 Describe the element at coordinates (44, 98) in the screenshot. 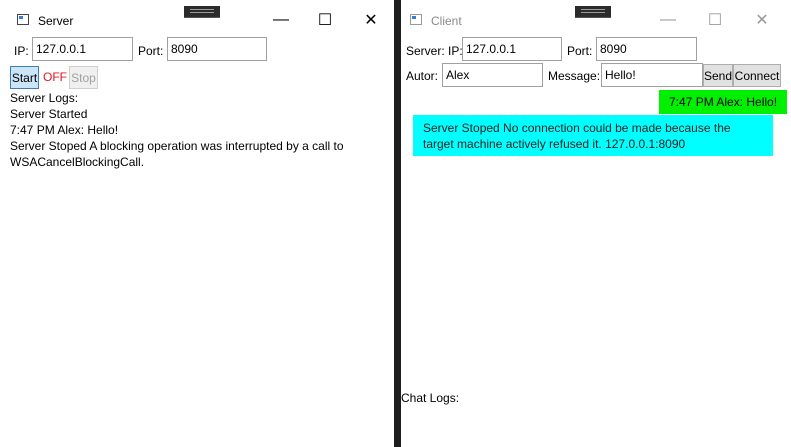

I see `server-logs-header: Server Logs:` at that location.